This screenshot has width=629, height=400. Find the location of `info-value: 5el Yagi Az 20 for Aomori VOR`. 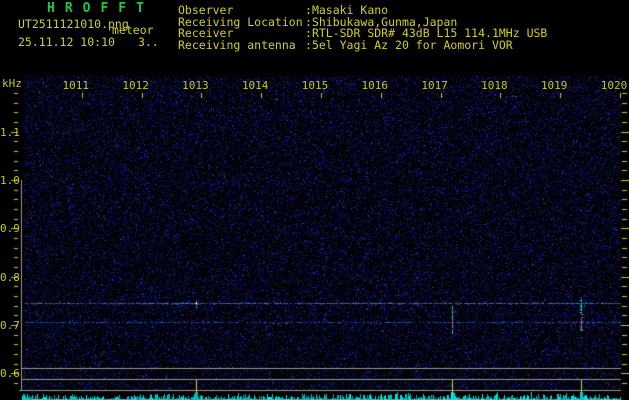

info-value: 5el Yagi Az 20 for Aomori VOR is located at coordinates (412, 45).